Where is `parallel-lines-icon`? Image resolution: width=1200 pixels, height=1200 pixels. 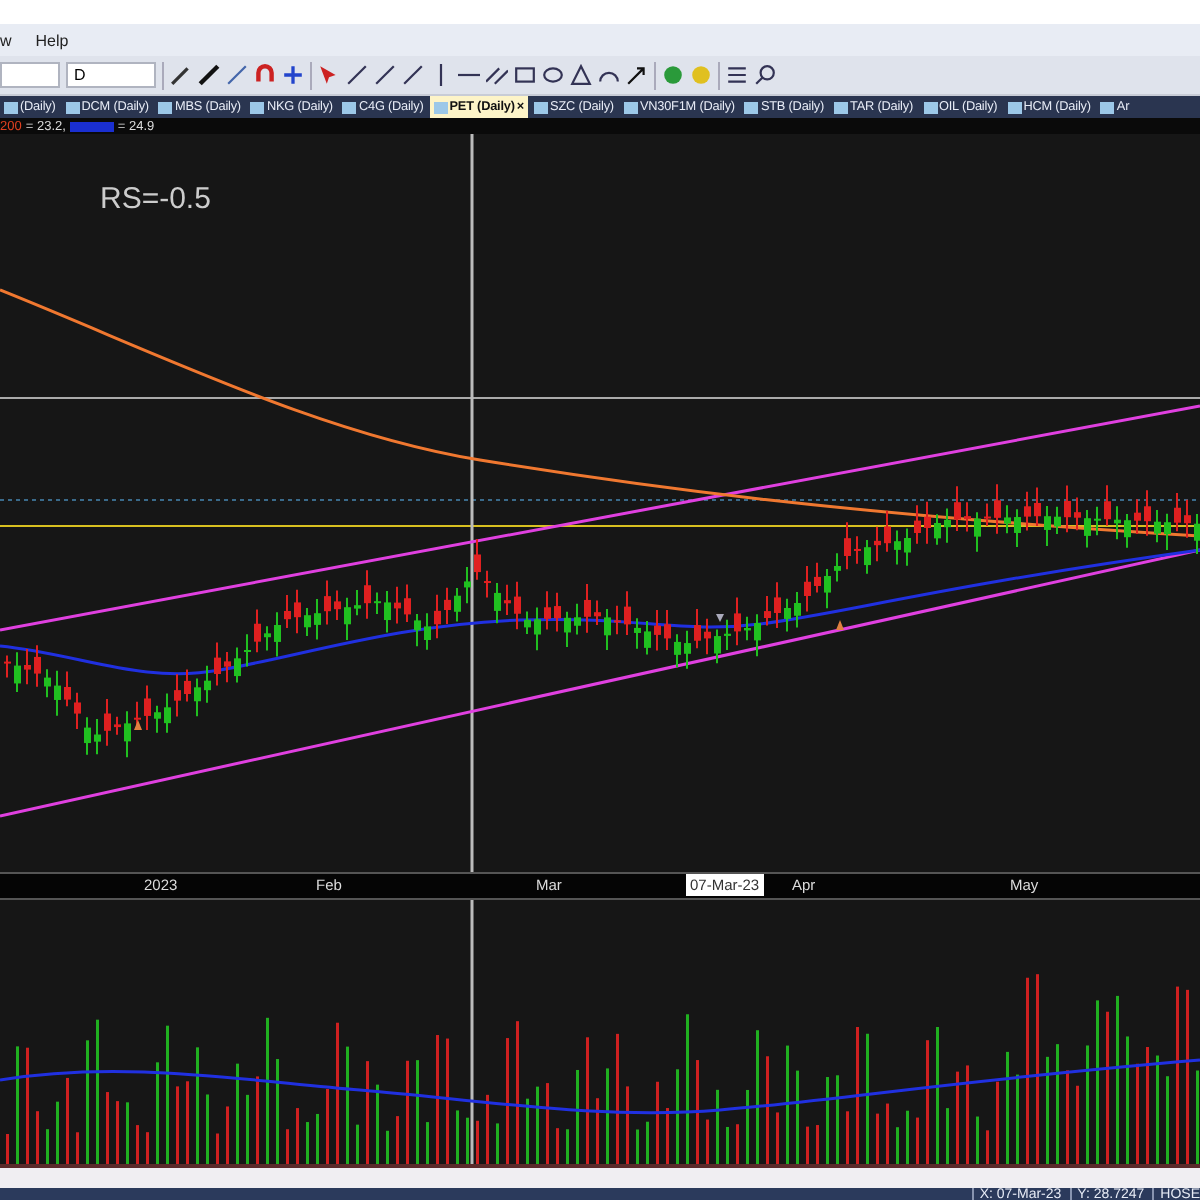
parallel-lines-icon is located at coordinates (497, 75).